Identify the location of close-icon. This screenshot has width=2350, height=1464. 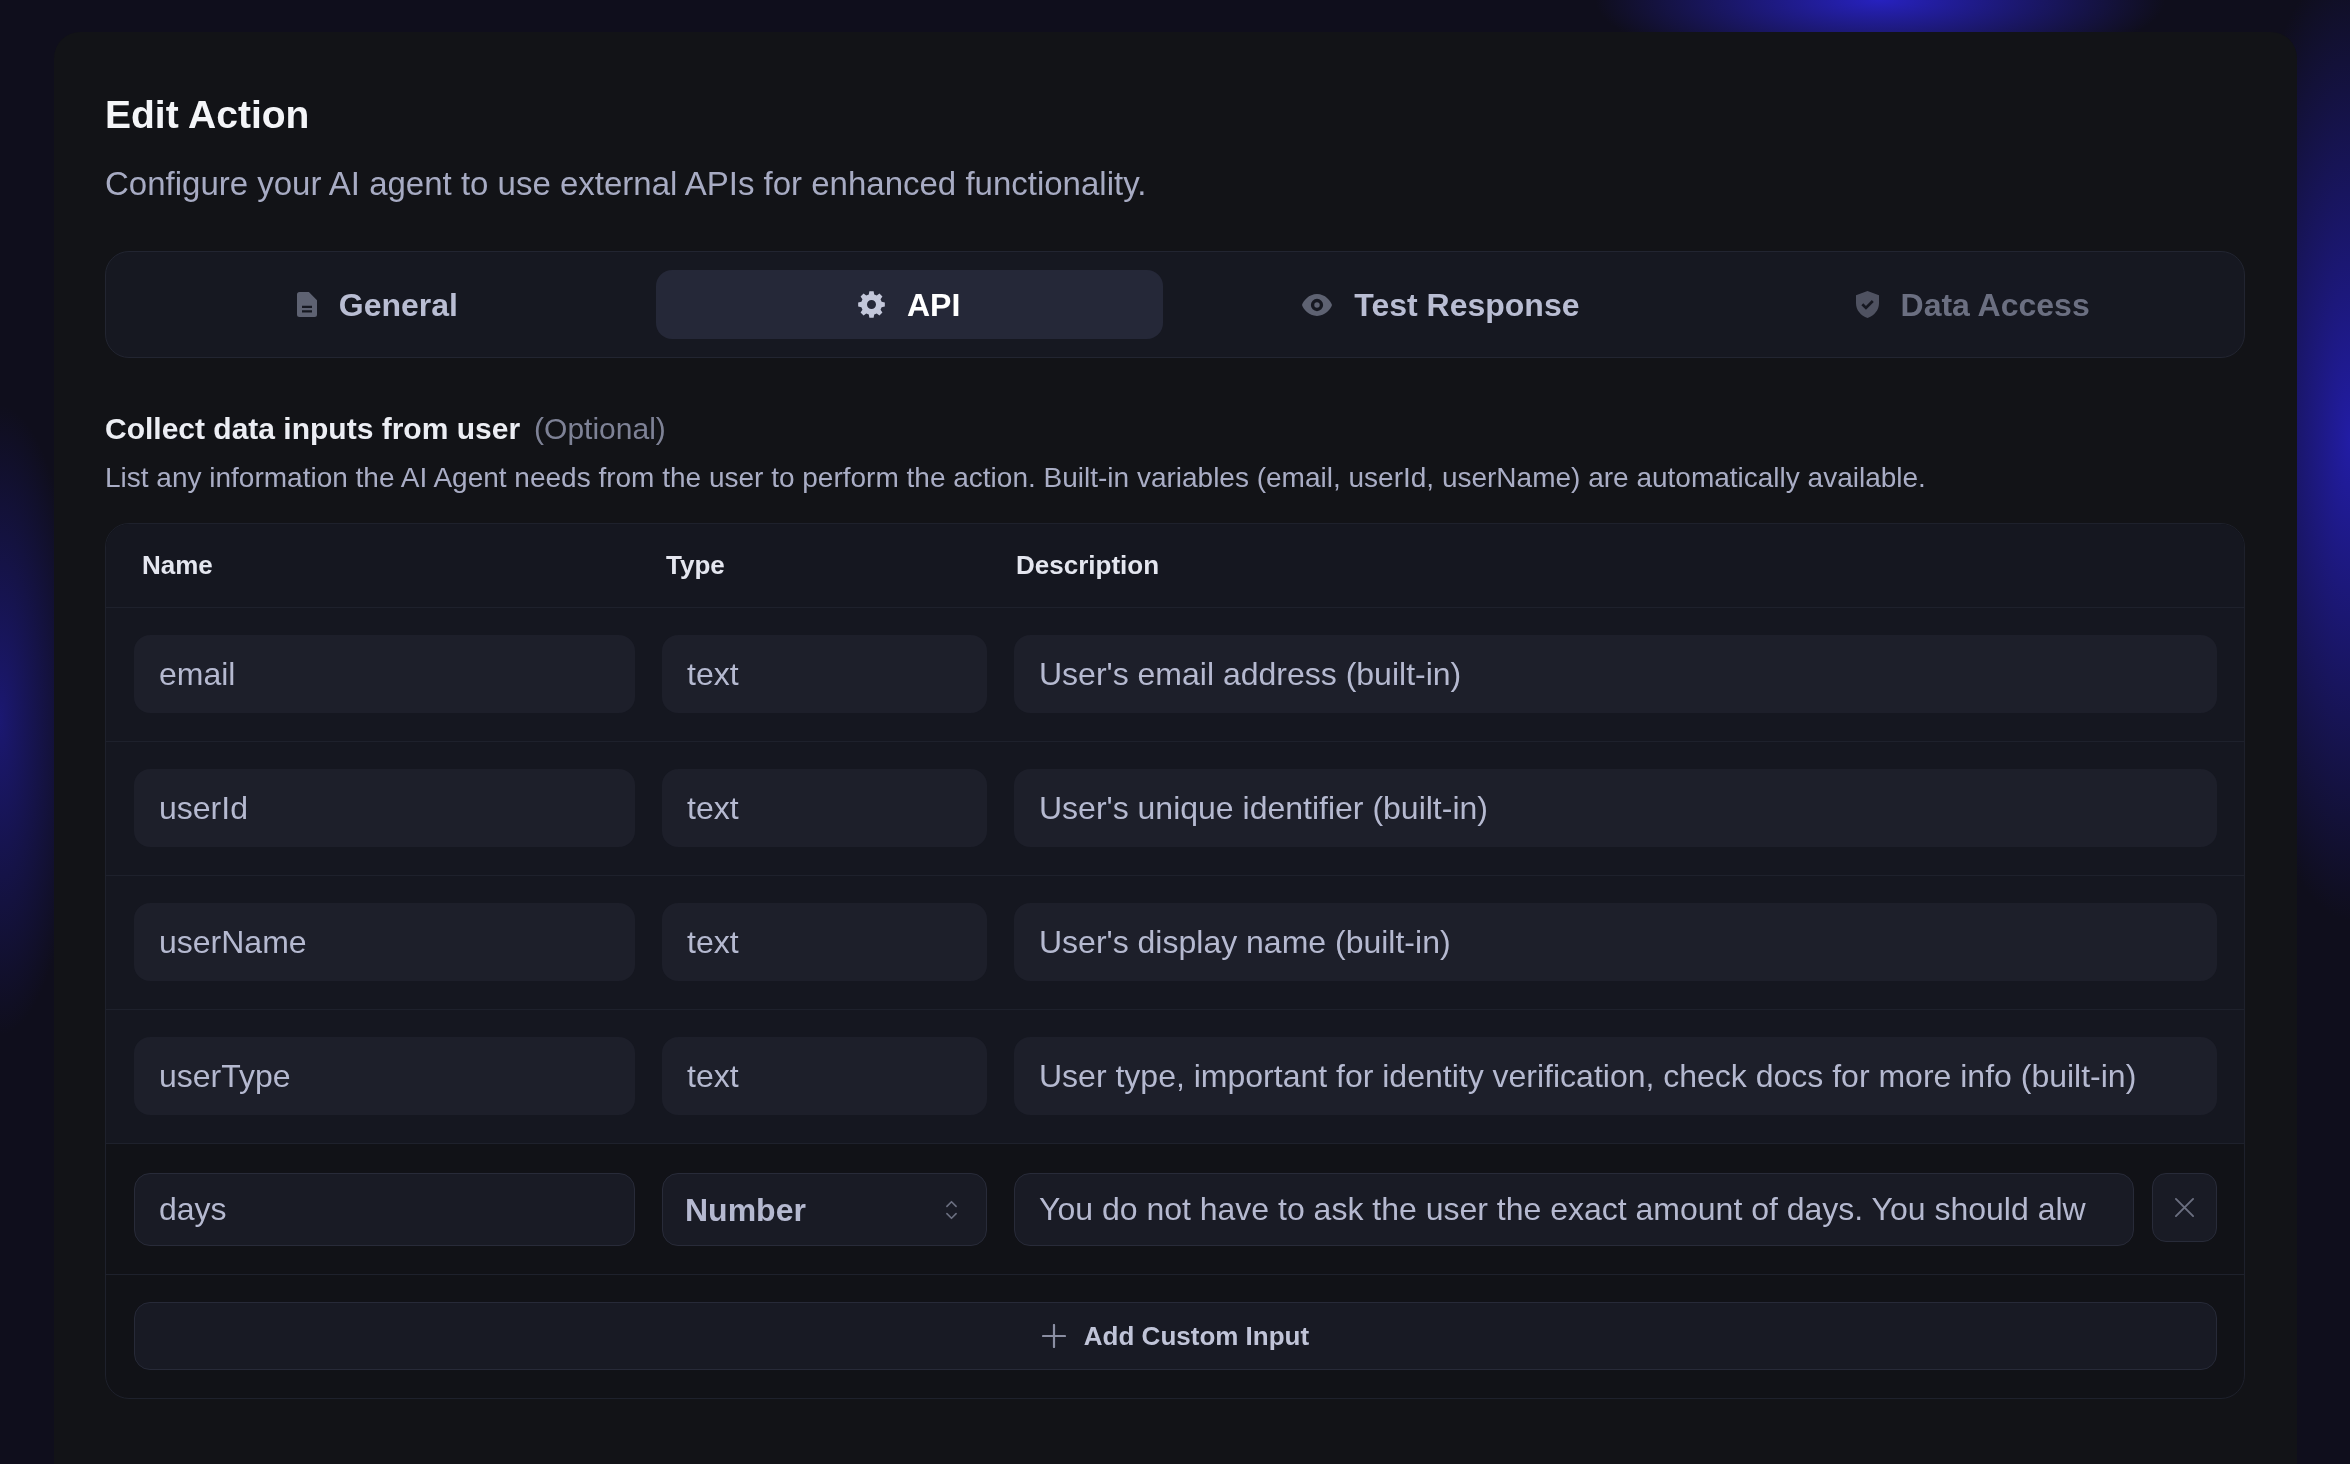
(2184, 1207).